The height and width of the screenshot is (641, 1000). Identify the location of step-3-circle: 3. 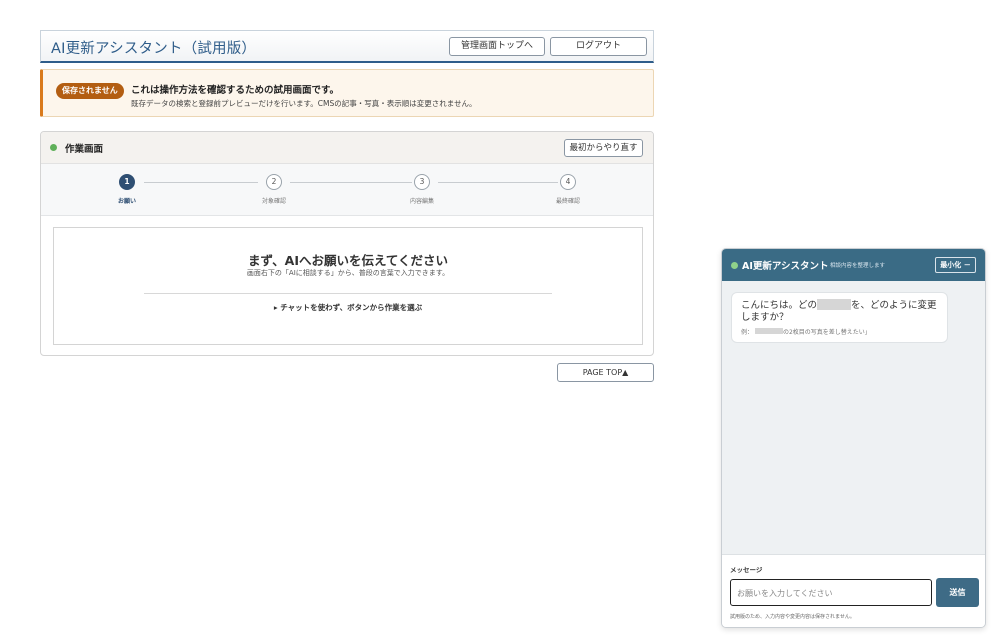
(422, 182).